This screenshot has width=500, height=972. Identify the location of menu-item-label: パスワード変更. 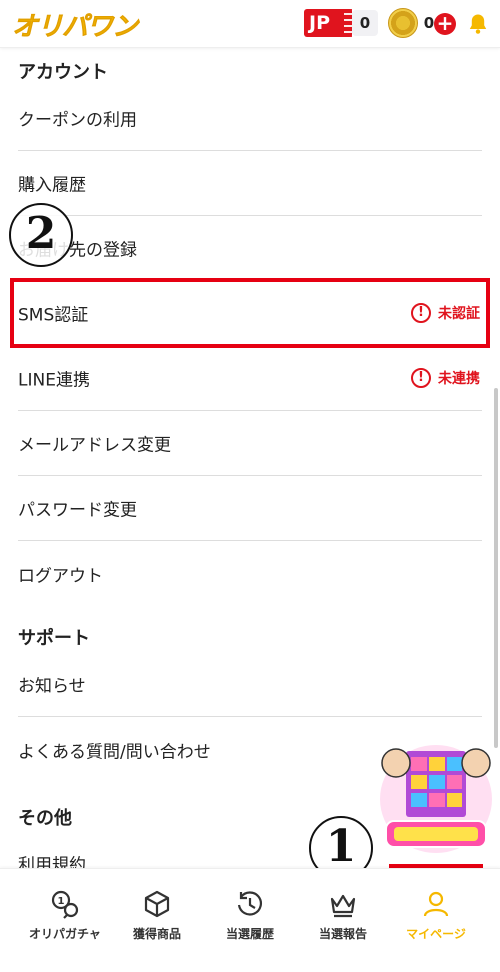
(77, 510).